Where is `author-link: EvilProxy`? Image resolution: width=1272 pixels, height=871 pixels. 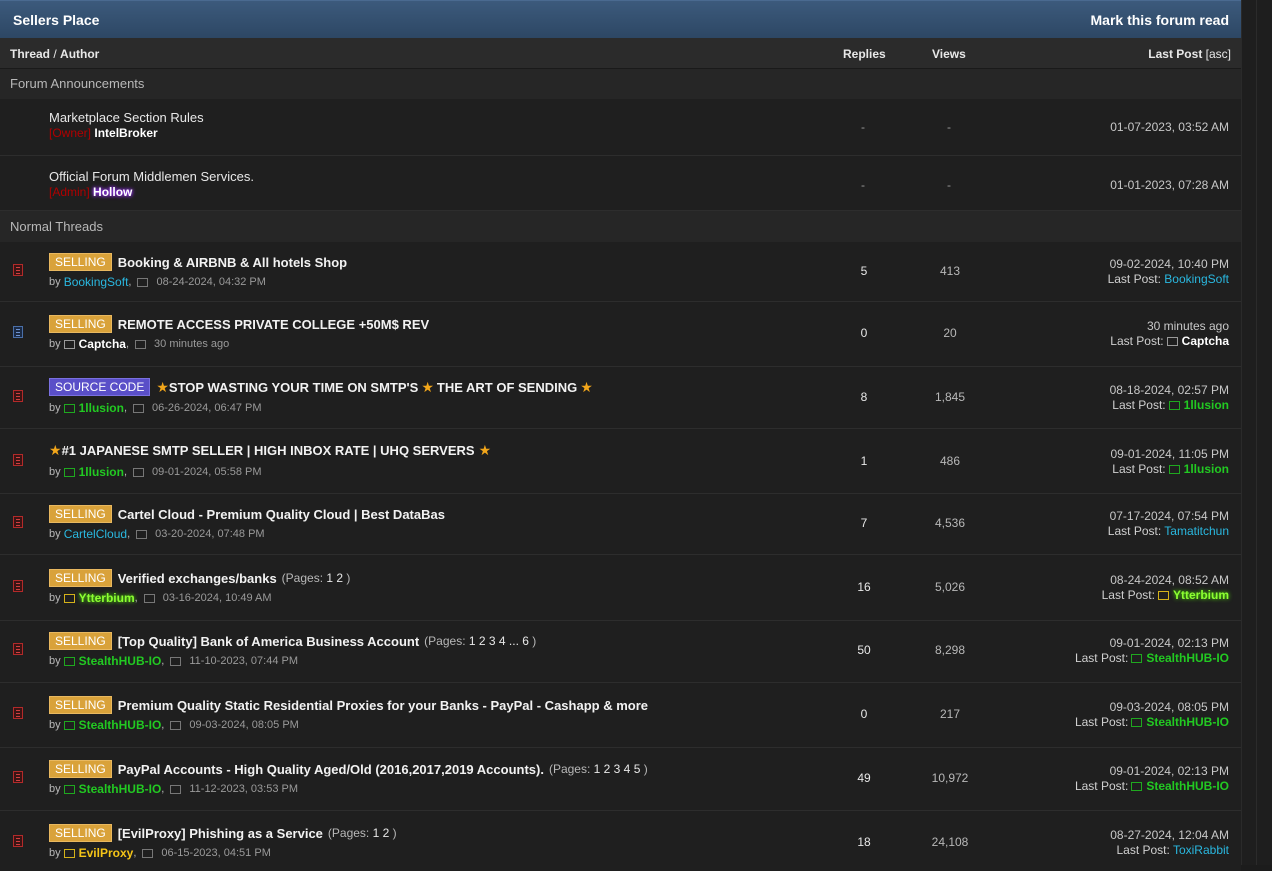
author-link: EvilProxy is located at coordinates (106, 853).